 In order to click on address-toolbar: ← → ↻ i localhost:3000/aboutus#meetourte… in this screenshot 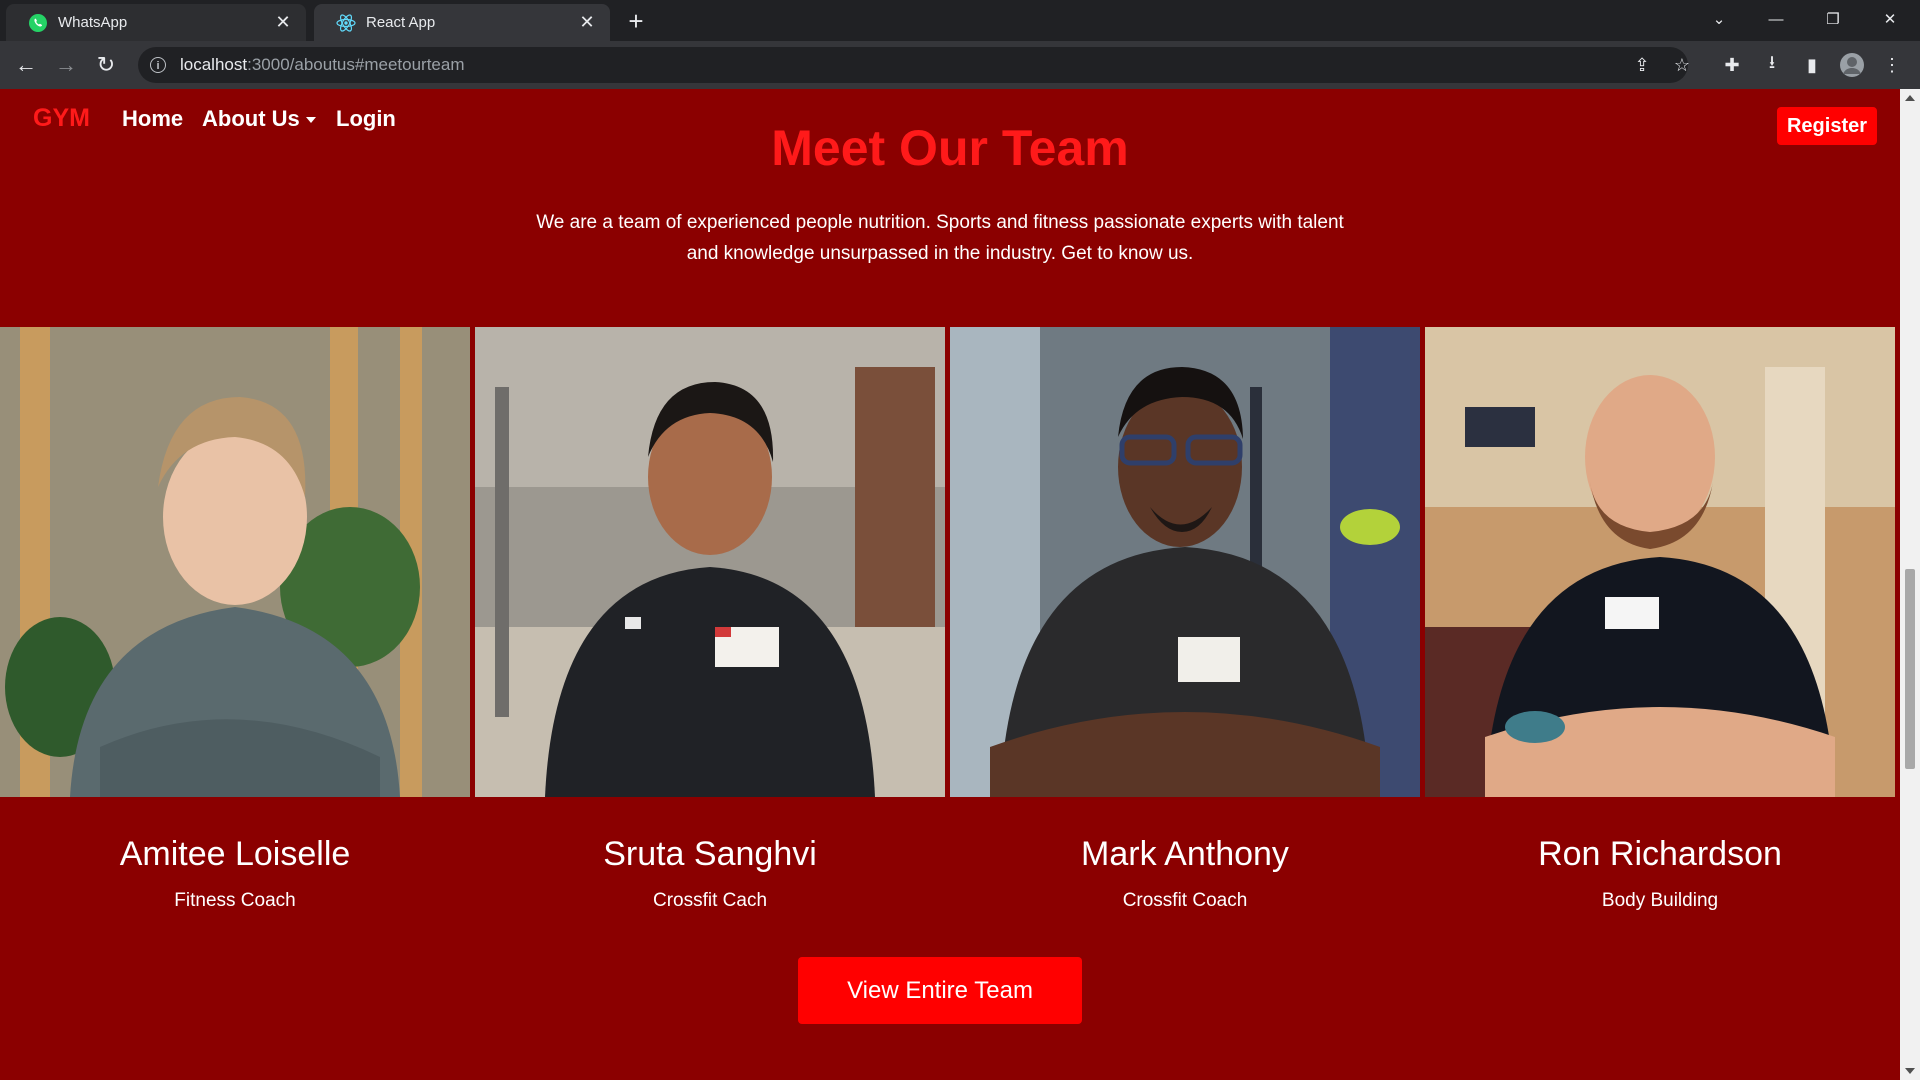, I will do `click(960, 65)`.